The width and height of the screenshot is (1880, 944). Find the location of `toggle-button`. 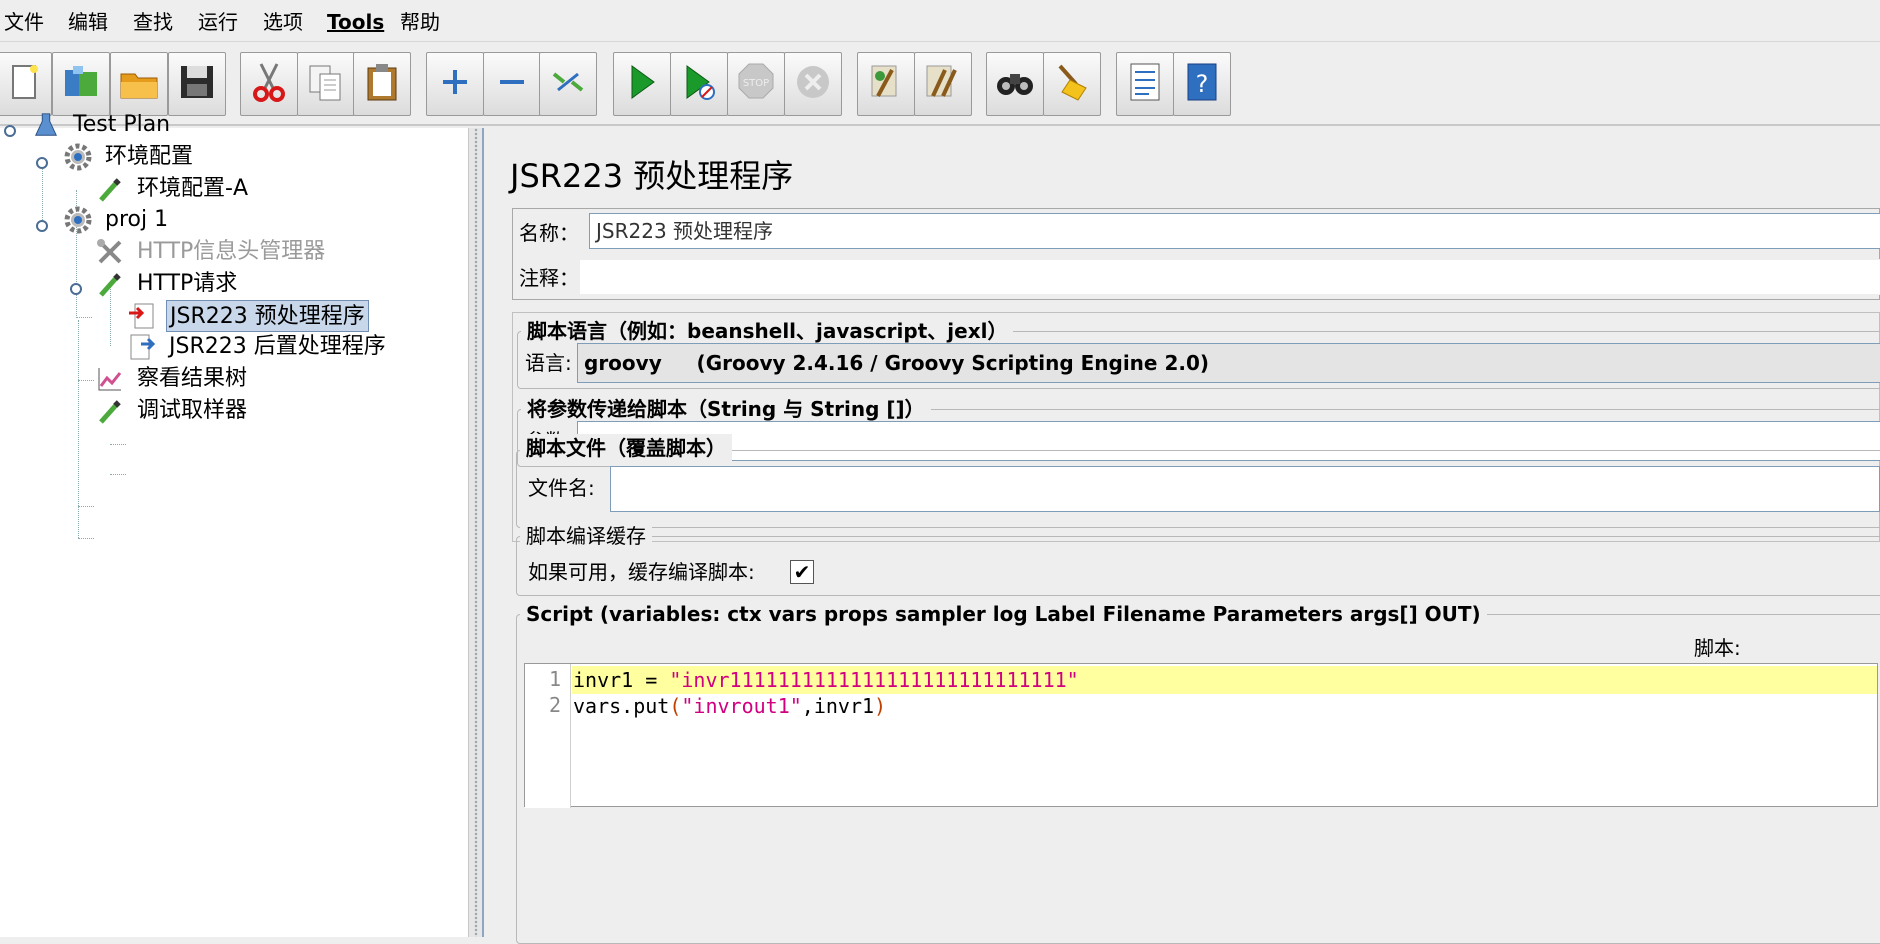

toggle-button is located at coordinates (568, 84).